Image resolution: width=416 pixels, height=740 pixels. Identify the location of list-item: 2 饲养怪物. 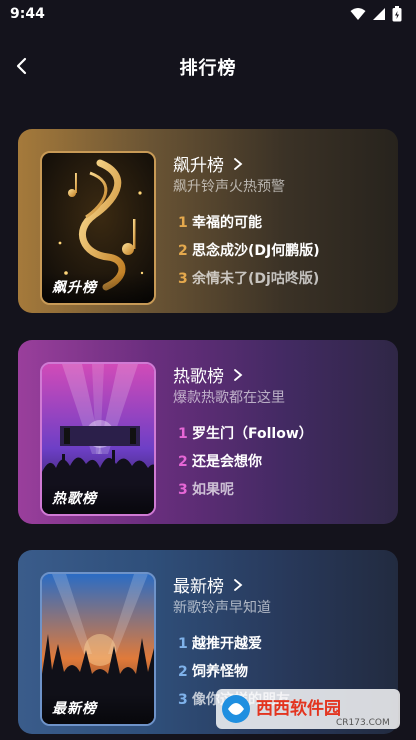
(234, 672).